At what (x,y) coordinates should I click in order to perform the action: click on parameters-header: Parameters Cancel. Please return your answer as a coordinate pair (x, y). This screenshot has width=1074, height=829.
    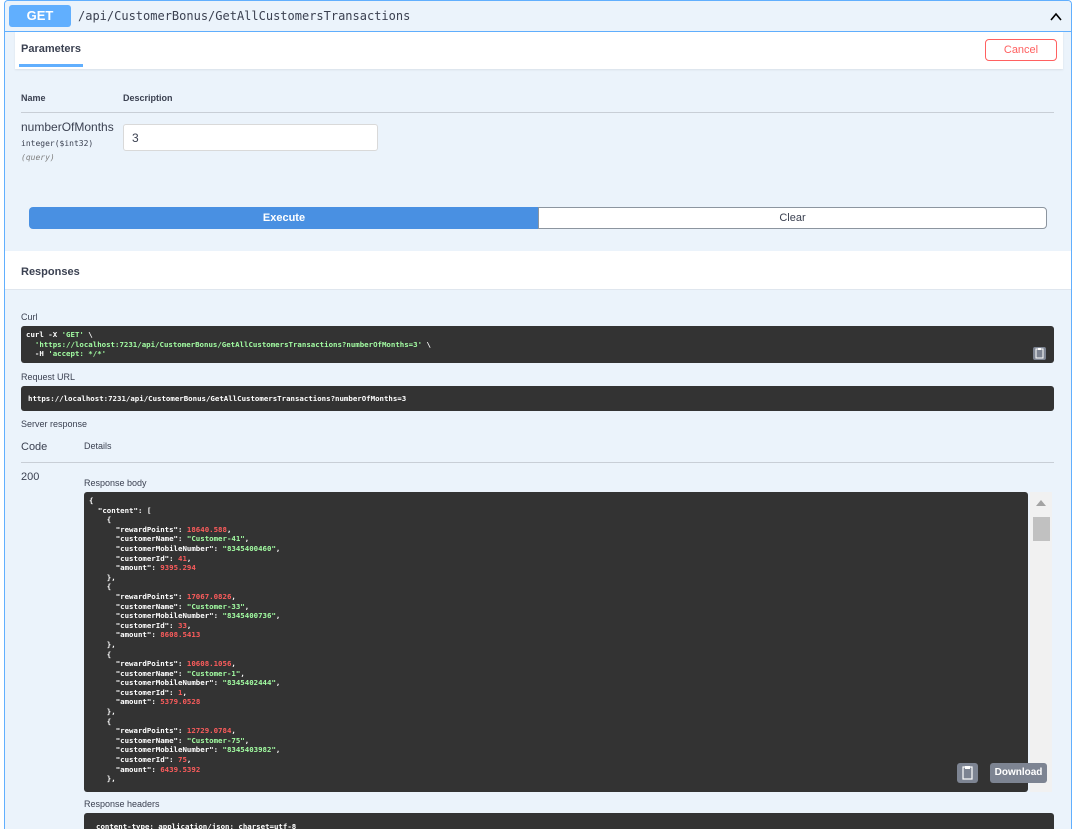
    Looking at the image, I should click on (539, 50).